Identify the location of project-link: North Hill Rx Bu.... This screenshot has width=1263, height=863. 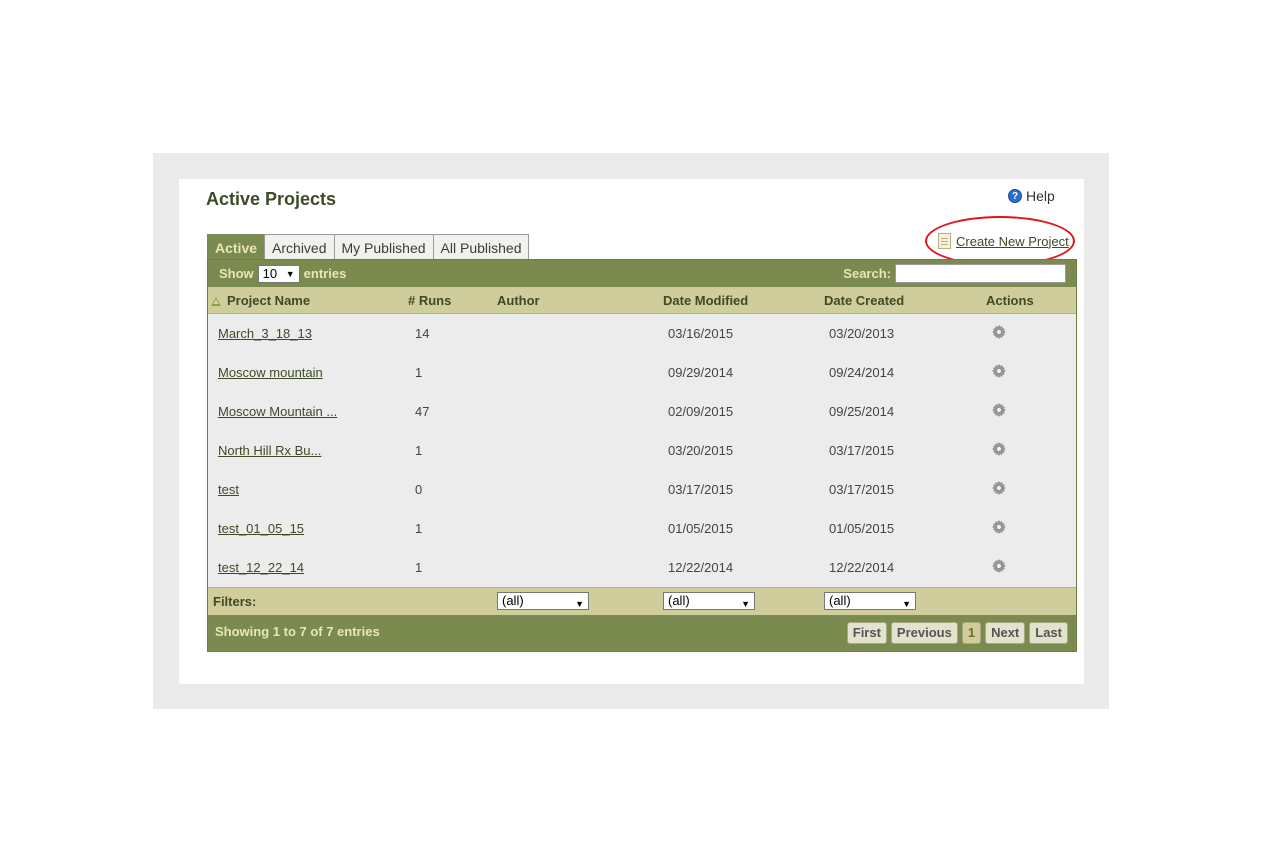
(269, 450).